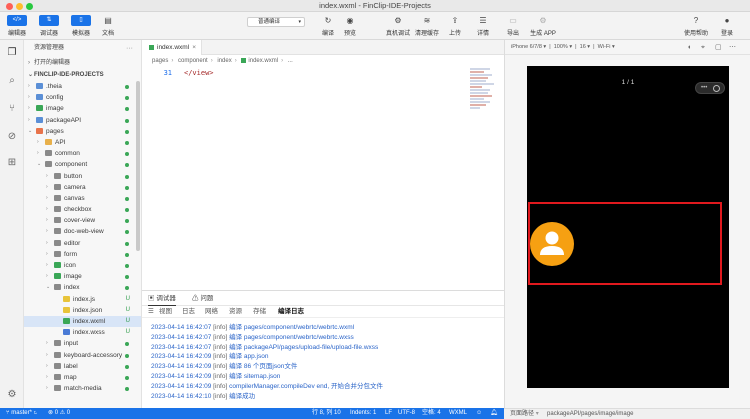  What do you see at coordinates (398, 26) in the screenshot?
I see `real-device-debug-button: ⚙ 真机调试` at bounding box center [398, 26].